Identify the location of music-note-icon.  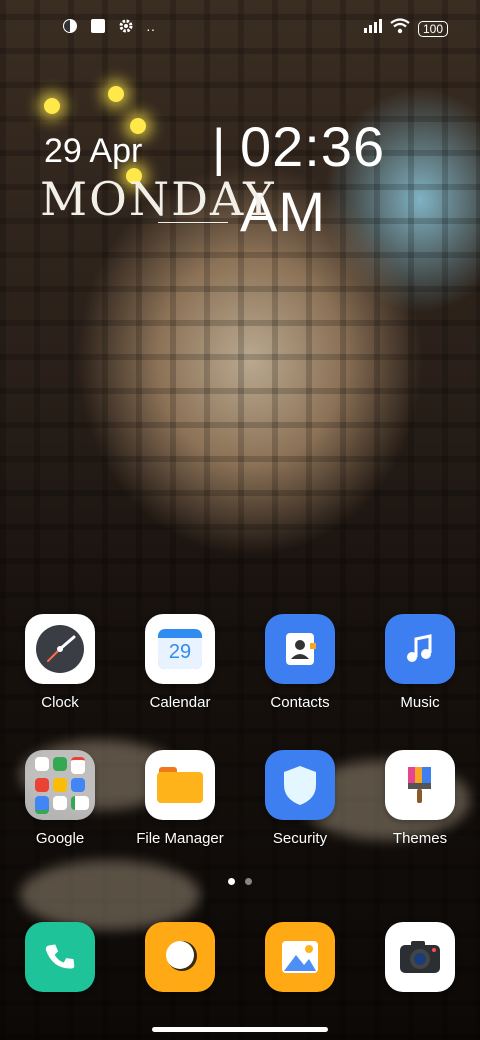
(420, 649).